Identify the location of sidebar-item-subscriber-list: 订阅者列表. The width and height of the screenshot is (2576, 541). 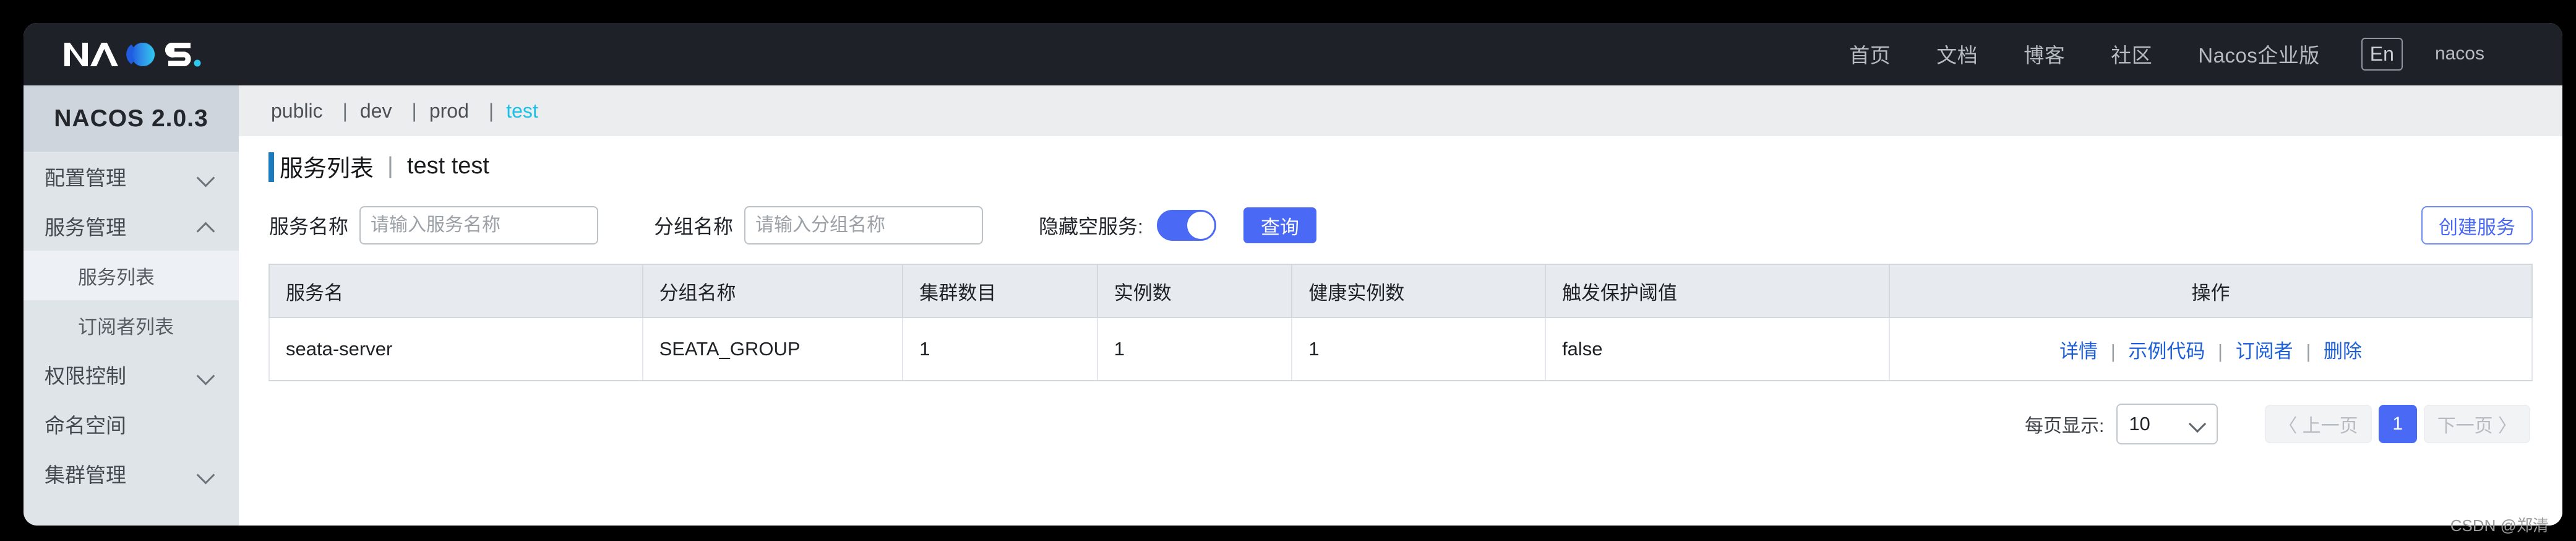
(131, 325).